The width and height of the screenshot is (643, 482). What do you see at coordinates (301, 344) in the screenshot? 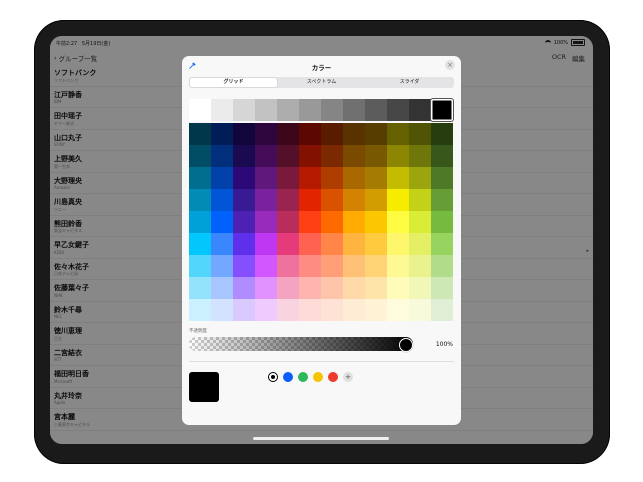
I see `opacity-slider` at bounding box center [301, 344].